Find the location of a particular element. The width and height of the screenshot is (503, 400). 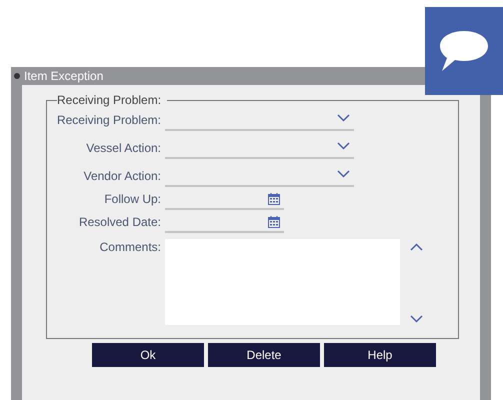

field-label: Follow Up: is located at coordinates (132, 199).